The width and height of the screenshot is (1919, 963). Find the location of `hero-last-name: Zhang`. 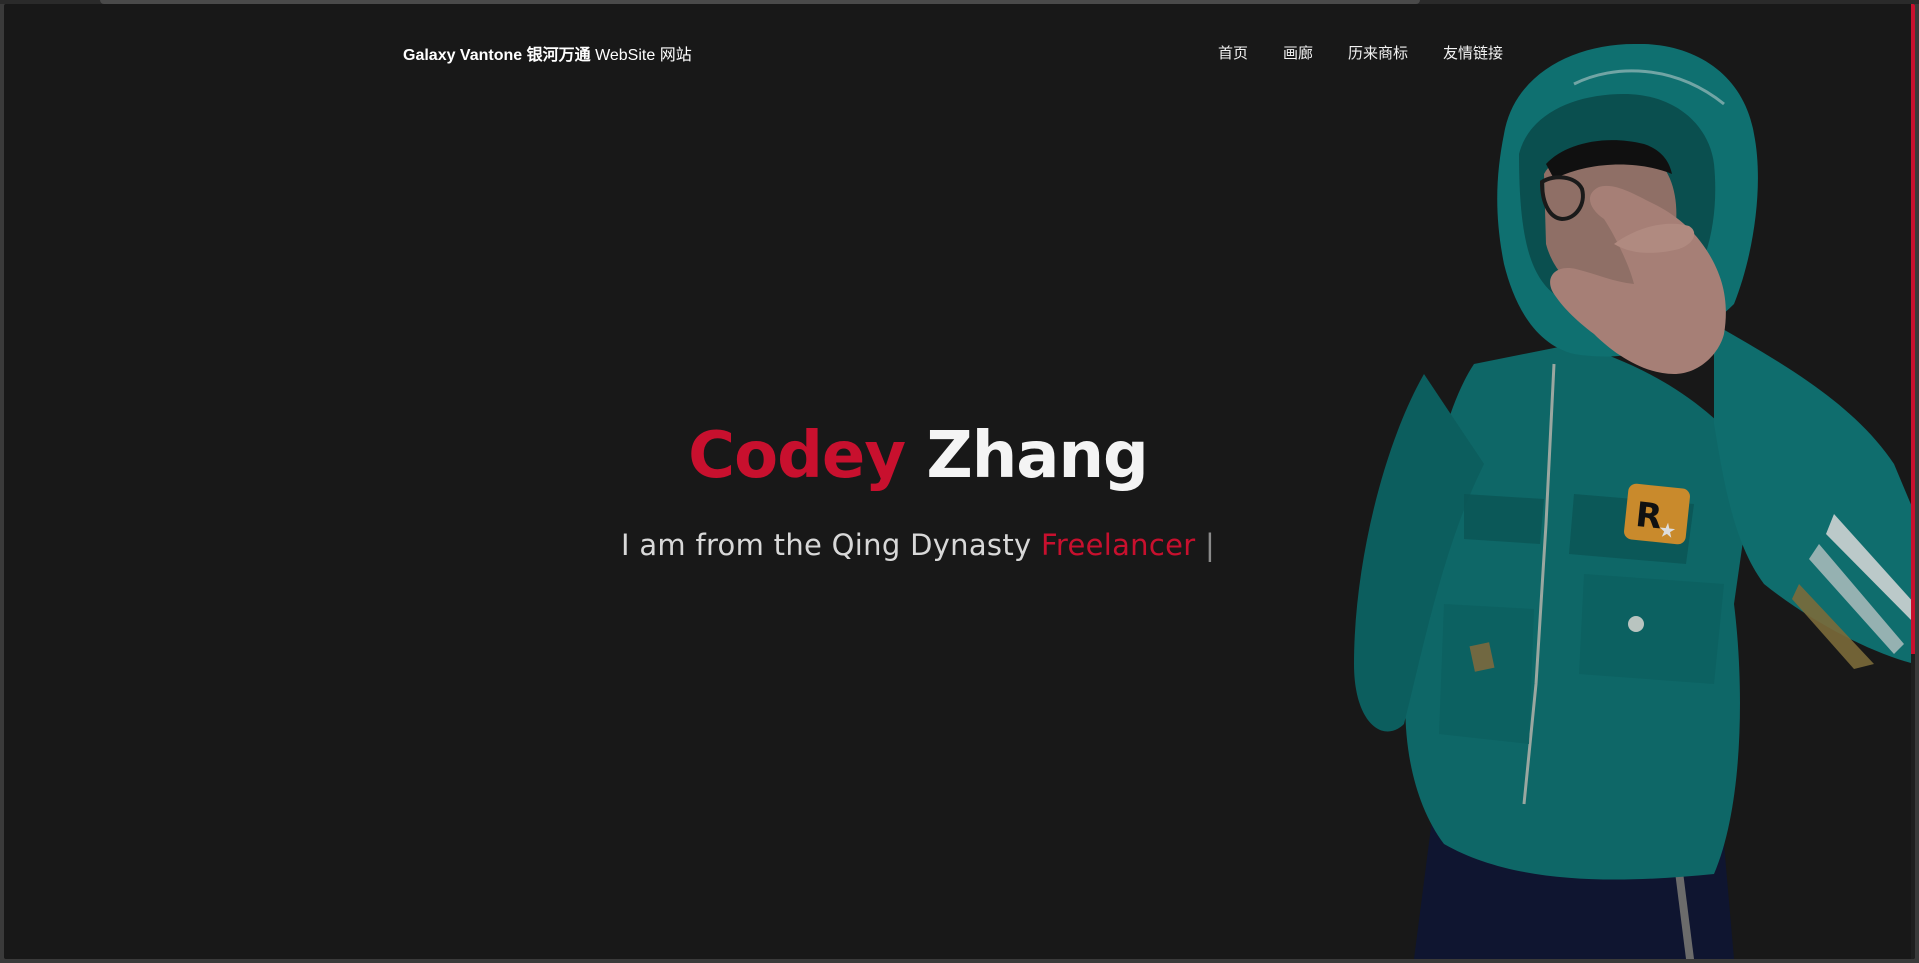

hero-last-name: Zhang is located at coordinates (1037, 456).